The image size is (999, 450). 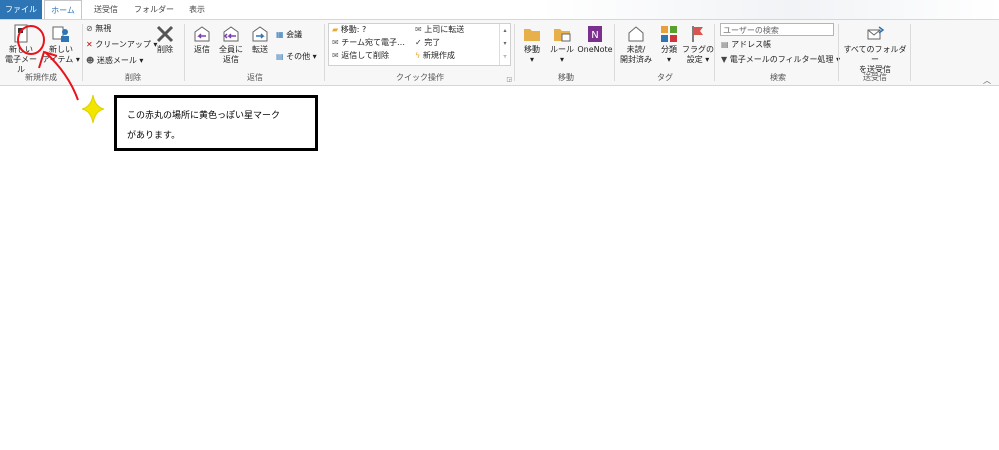 What do you see at coordinates (216, 123) in the screenshot?
I see `annotation-note: この赤丸の場所に黄色っぽい星マーク があります。` at bounding box center [216, 123].